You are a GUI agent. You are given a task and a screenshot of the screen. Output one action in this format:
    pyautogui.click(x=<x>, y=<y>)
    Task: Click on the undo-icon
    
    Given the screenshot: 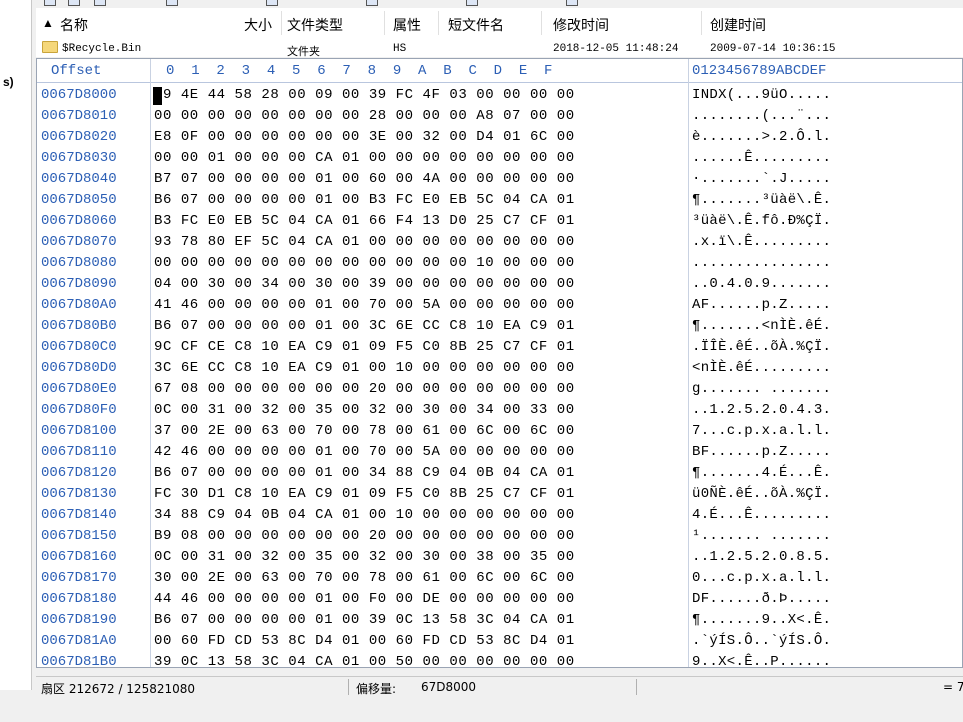 What is the action you would take?
    pyautogui.click(x=172, y=3)
    